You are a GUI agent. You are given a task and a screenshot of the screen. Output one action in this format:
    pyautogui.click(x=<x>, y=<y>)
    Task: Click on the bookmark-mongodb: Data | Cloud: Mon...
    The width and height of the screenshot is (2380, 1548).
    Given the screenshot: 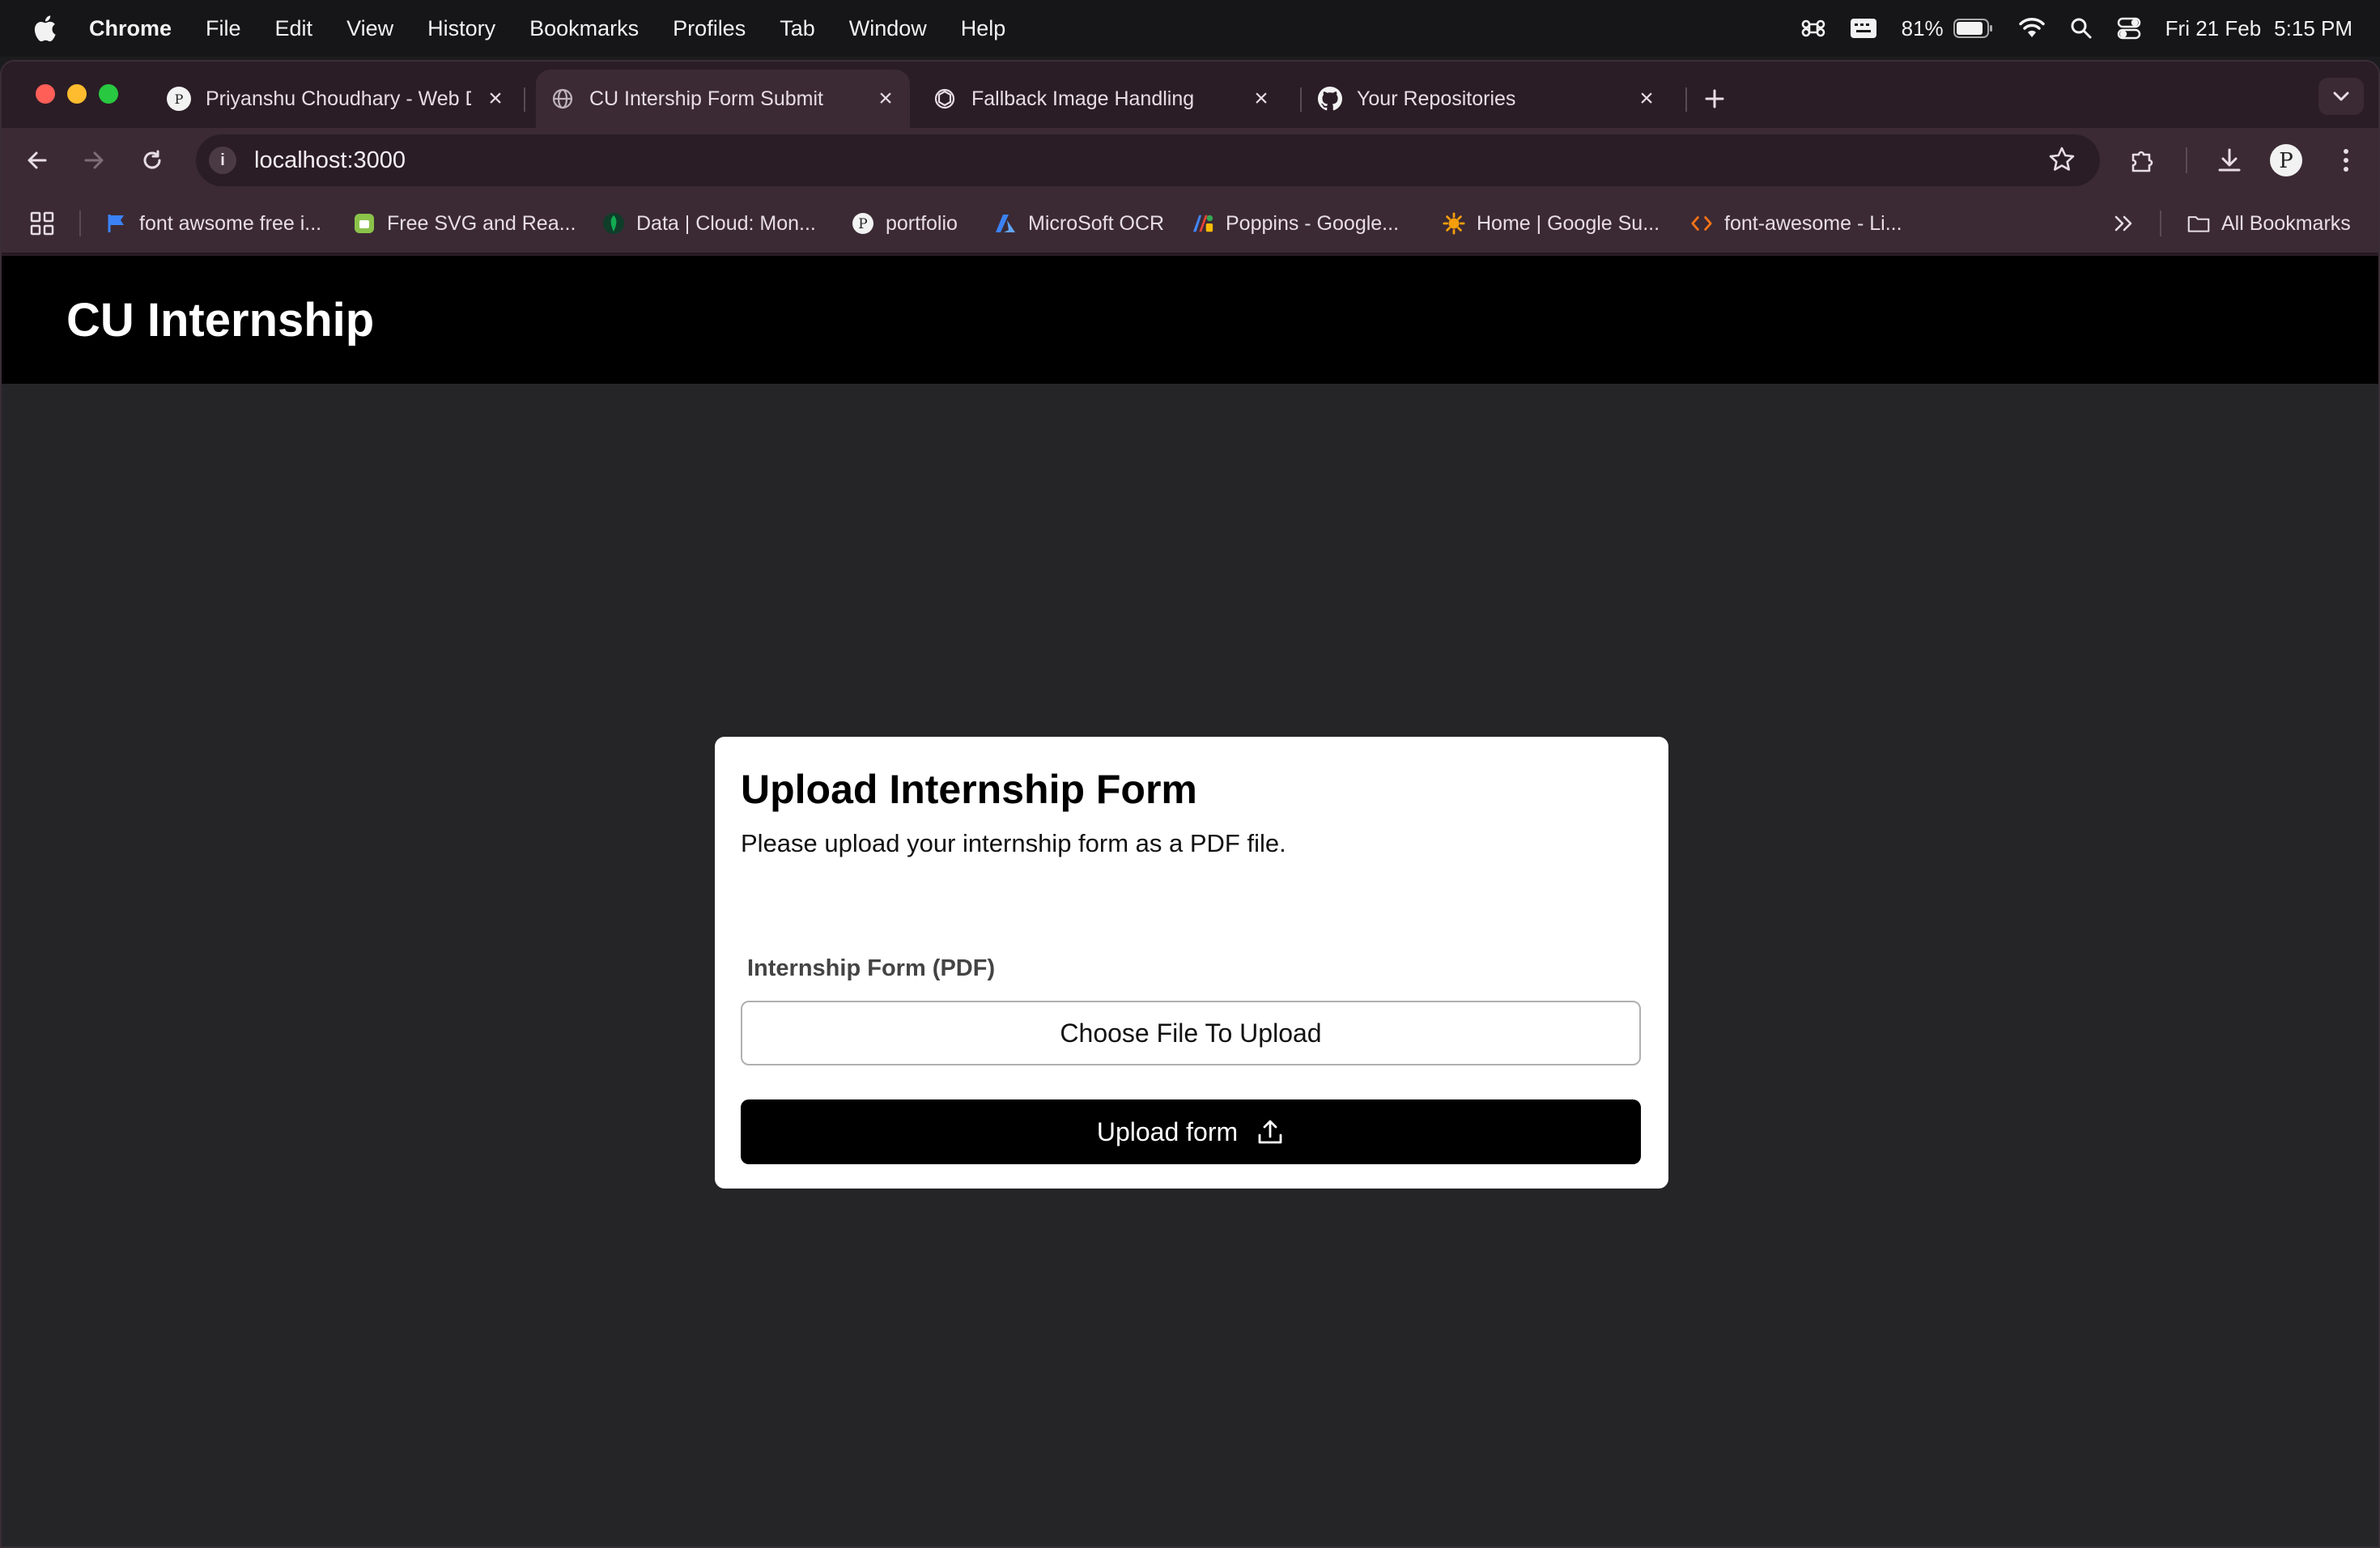 What is the action you would take?
    pyautogui.click(x=709, y=223)
    